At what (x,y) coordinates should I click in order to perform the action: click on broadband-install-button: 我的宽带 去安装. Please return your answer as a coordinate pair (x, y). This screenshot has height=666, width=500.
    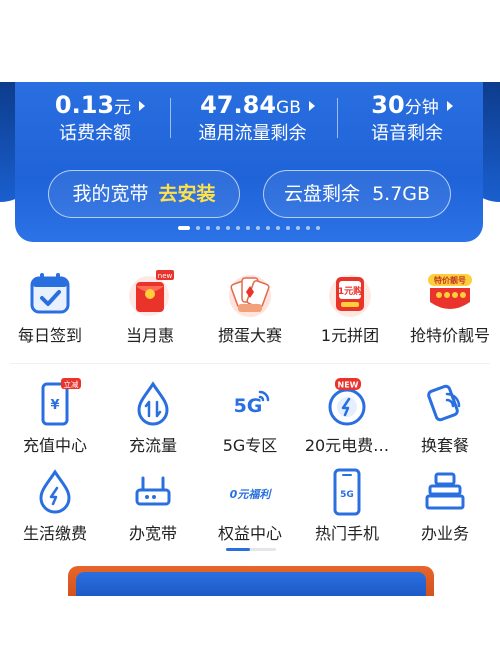
    Looking at the image, I should click on (144, 194).